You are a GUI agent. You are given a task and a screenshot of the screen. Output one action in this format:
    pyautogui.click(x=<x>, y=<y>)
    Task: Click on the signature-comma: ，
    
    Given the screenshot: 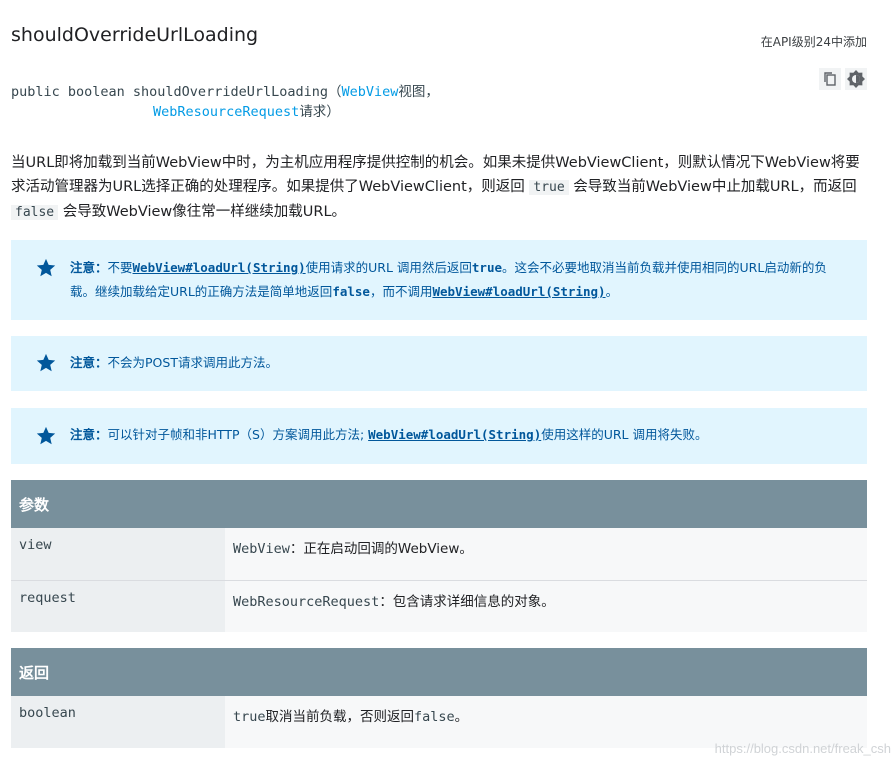 What is the action you would take?
    pyautogui.click(x=432, y=92)
    